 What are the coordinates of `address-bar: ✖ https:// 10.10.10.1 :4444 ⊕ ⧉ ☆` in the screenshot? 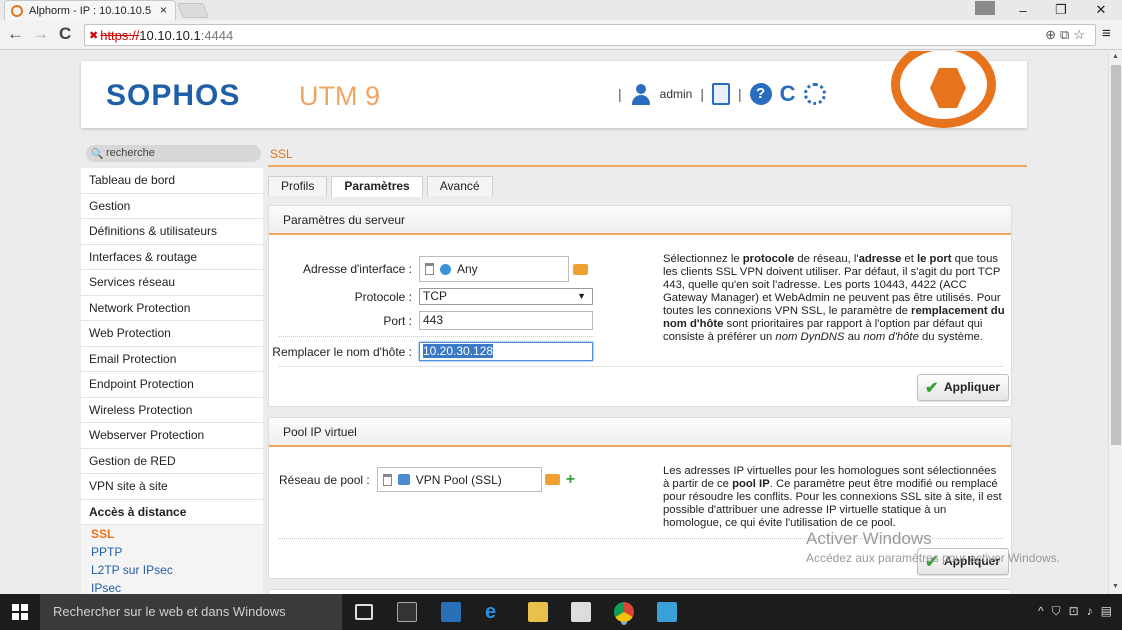 It's located at (590, 35).